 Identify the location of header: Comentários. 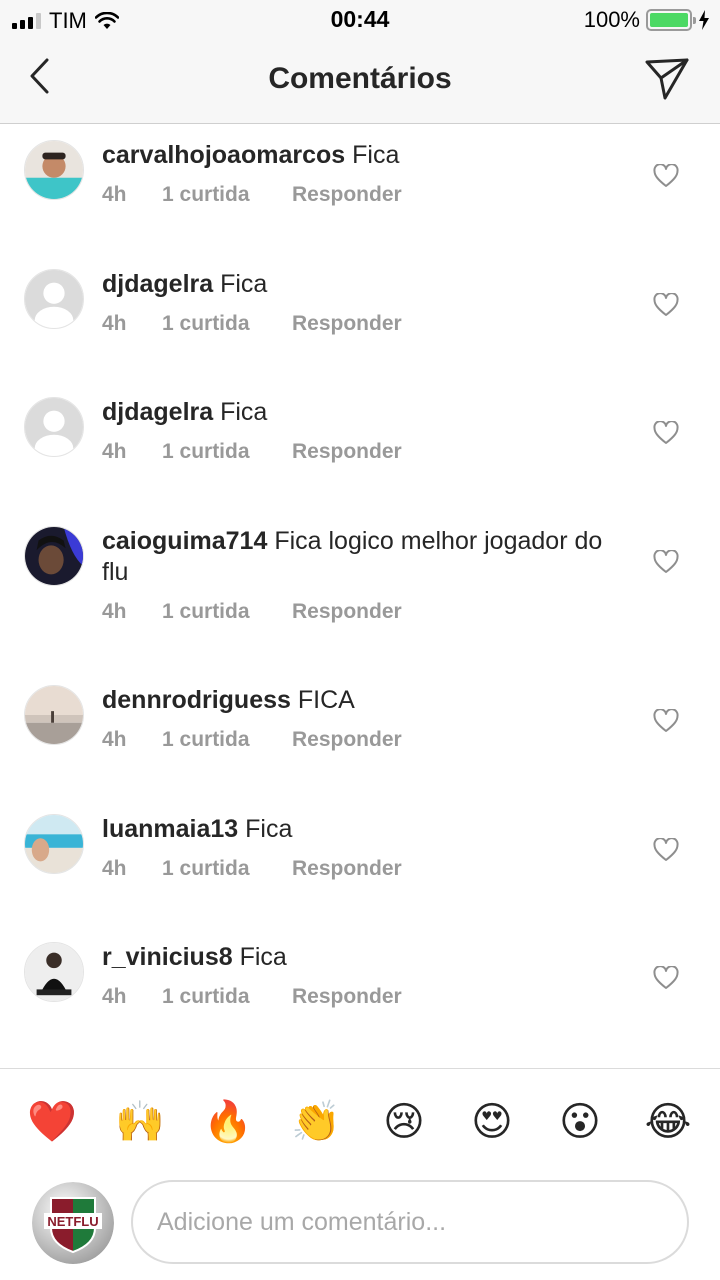
(360, 82).